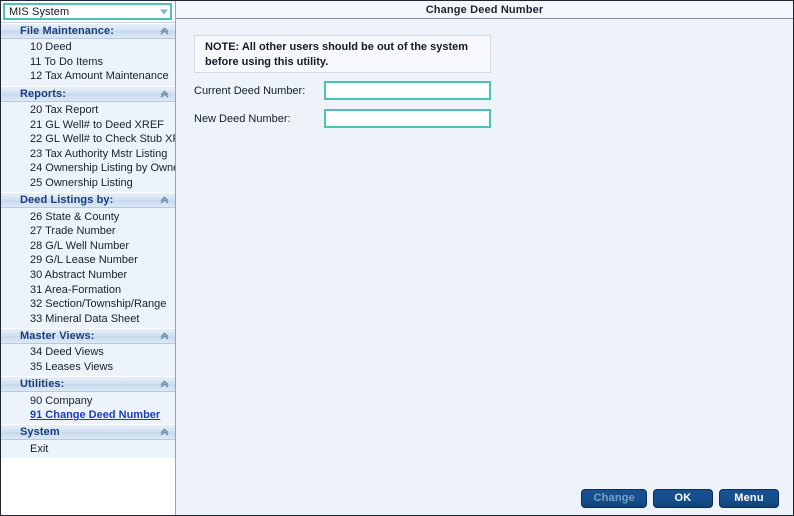  Describe the element at coordinates (67, 200) in the screenshot. I see `sidebar-section-label: Deed Listings by:` at that location.